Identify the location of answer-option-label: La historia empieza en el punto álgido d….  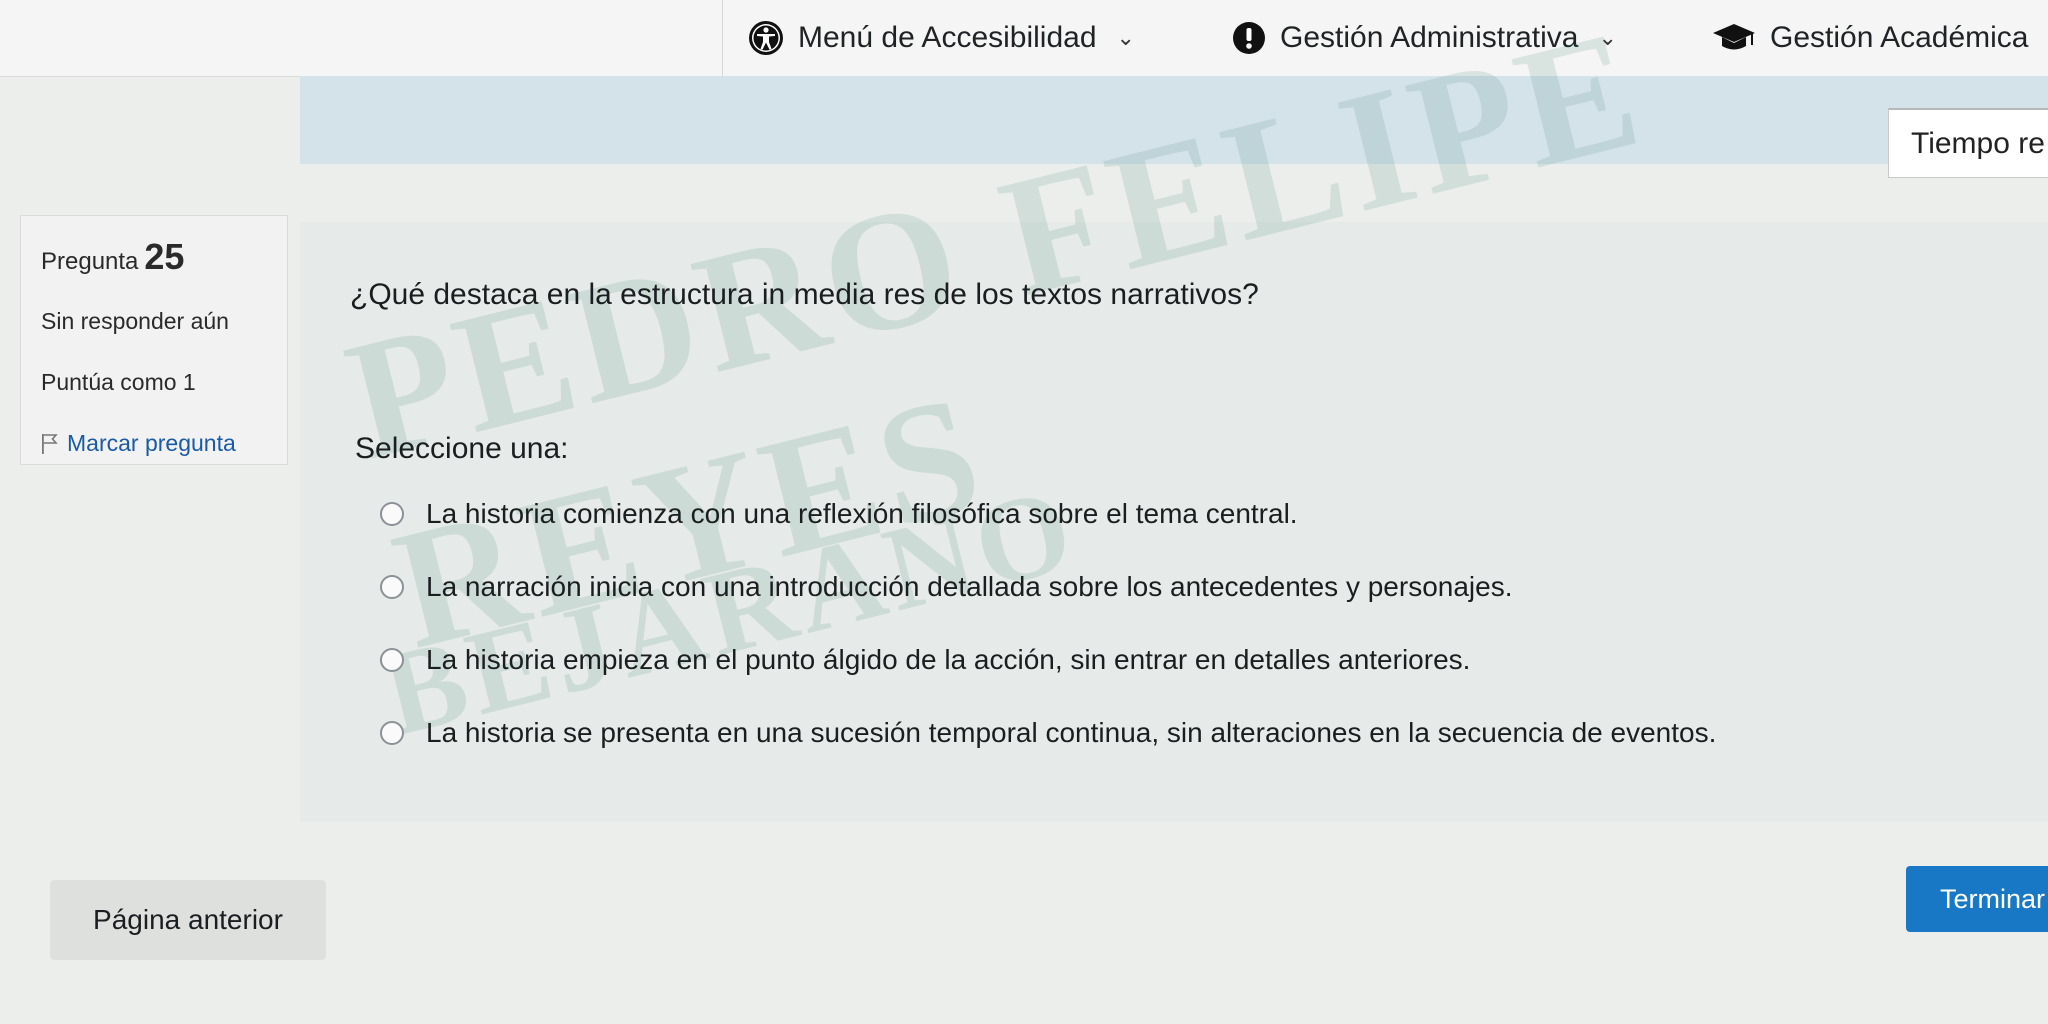
(948, 659).